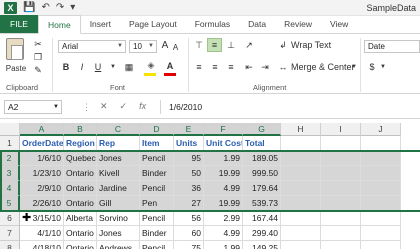 Image resolution: width=420 pixels, height=249 pixels. What do you see at coordinates (33, 107) in the screenshot?
I see `name-box: A2 ▼` at bounding box center [33, 107].